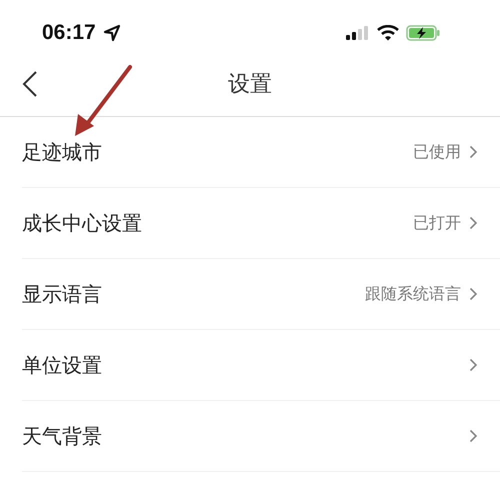 Image resolution: width=500 pixels, height=500 pixels. Describe the element at coordinates (261, 294) in the screenshot. I see `settings-row: 显示语言 跟随系统语言` at that location.